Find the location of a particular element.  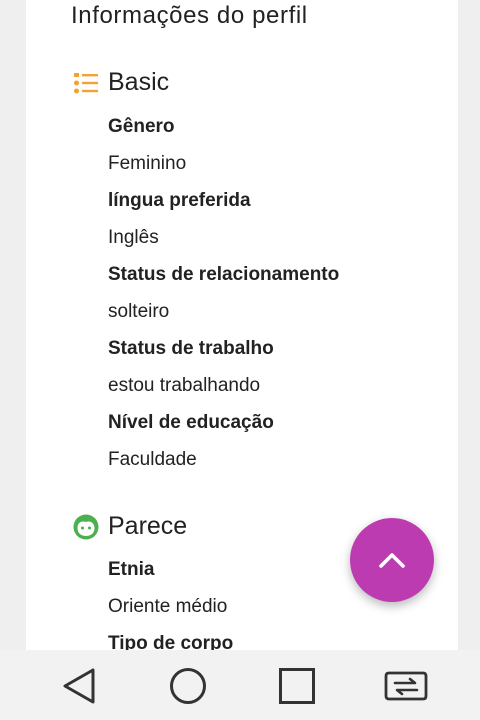

section-parece-header: Parece is located at coordinates (129, 526).